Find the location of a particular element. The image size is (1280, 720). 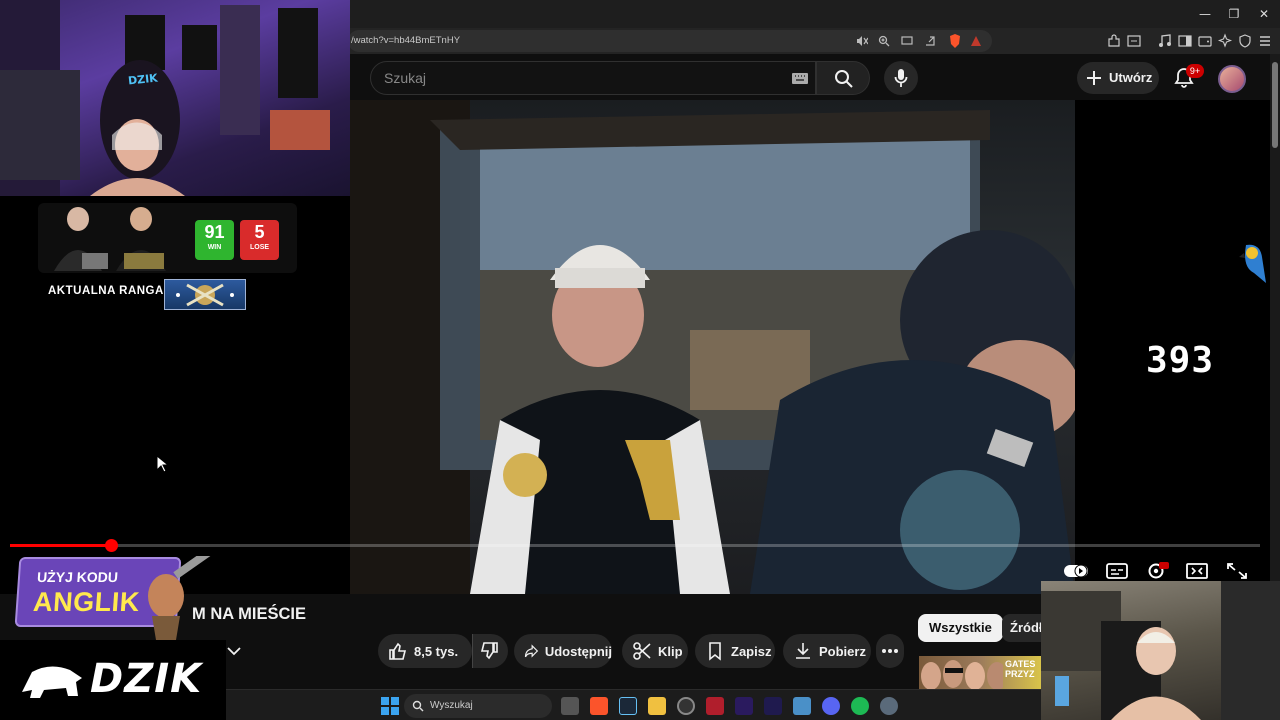

mute-tab-icon is located at coordinates (862, 41).